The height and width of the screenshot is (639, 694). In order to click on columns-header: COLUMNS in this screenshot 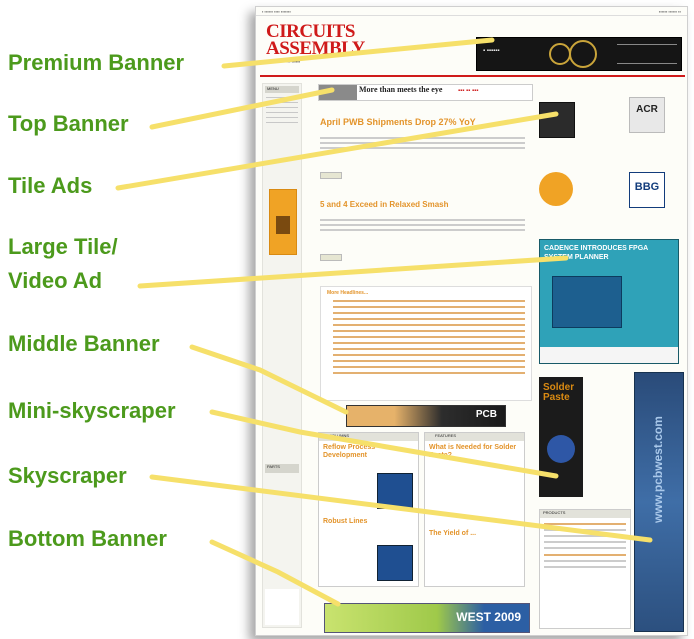, I will do `click(368, 437)`.